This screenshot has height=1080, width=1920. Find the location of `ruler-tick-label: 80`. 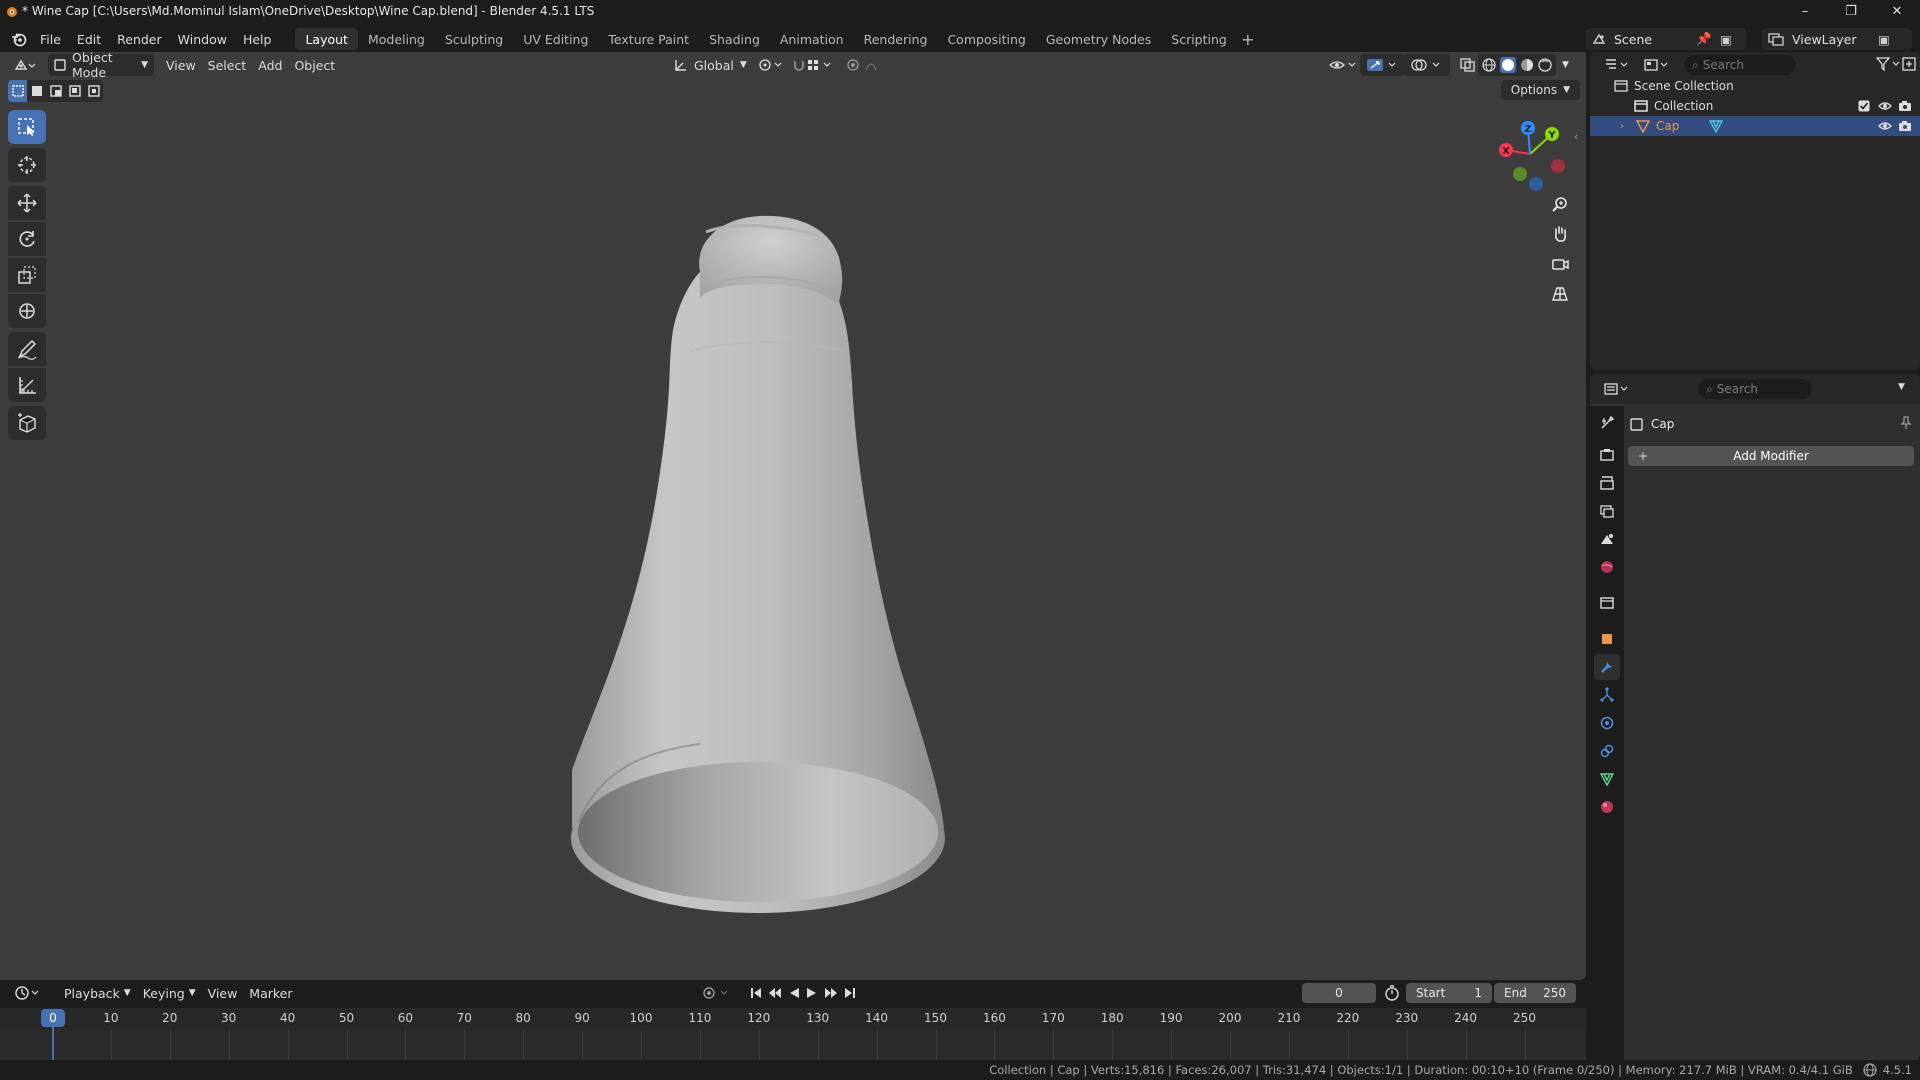

ruler-tick-label: 80 is located at coordinates (523, 1018).